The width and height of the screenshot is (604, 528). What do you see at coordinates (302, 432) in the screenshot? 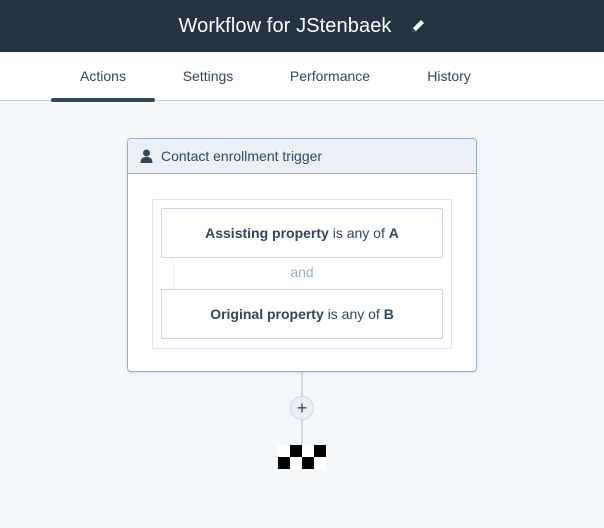
I see `flow-connector-bottom` at bounding box center [302, 432].